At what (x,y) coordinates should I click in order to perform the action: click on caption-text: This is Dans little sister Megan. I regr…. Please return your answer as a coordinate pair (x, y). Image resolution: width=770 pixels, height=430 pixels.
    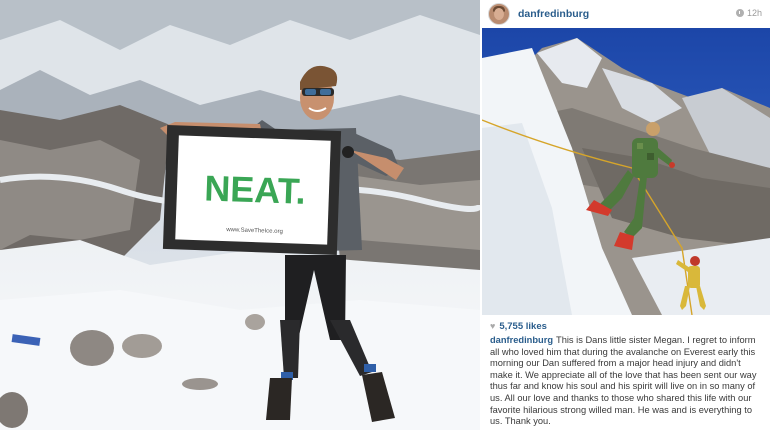
    Looking at the image, I should click on (623, 381).